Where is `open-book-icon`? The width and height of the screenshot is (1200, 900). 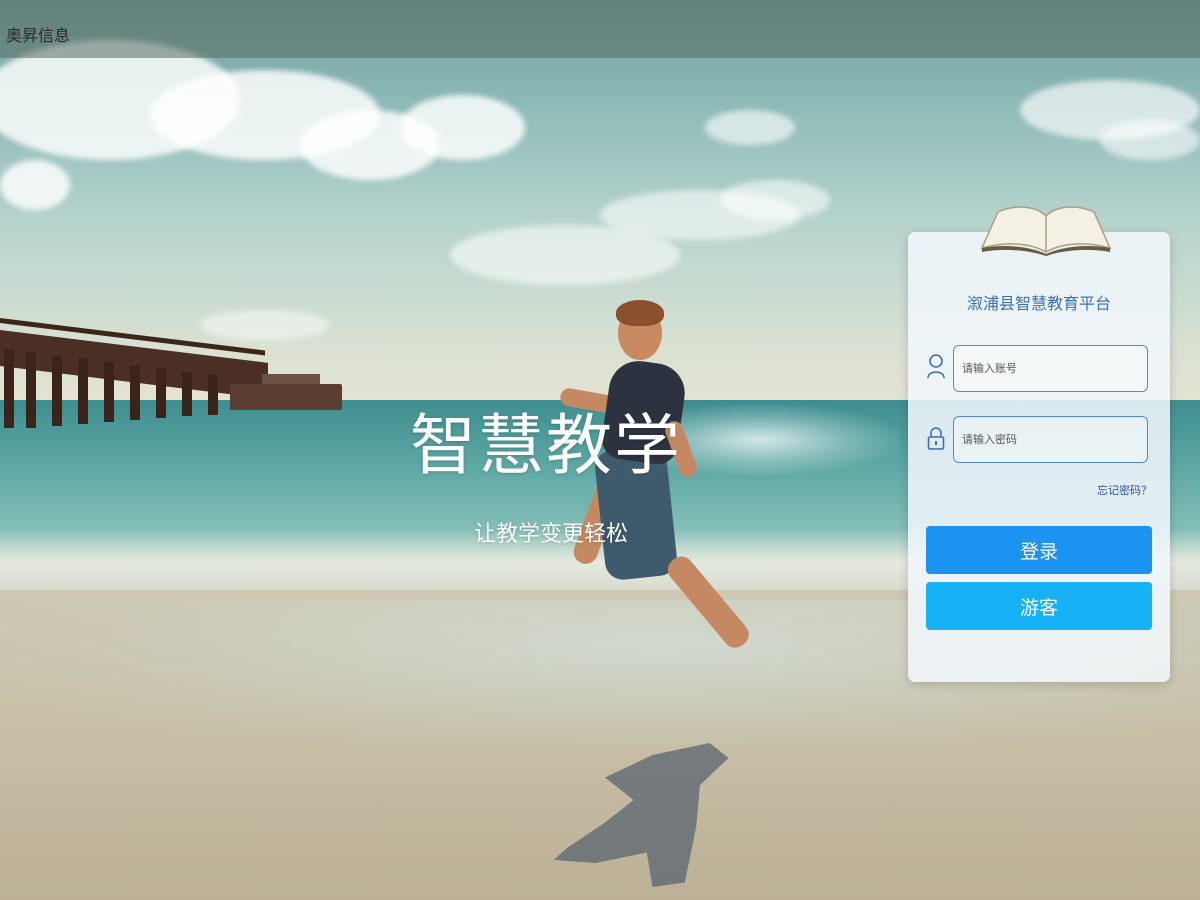 open-book-icon is located at coordinates (1046, 231).